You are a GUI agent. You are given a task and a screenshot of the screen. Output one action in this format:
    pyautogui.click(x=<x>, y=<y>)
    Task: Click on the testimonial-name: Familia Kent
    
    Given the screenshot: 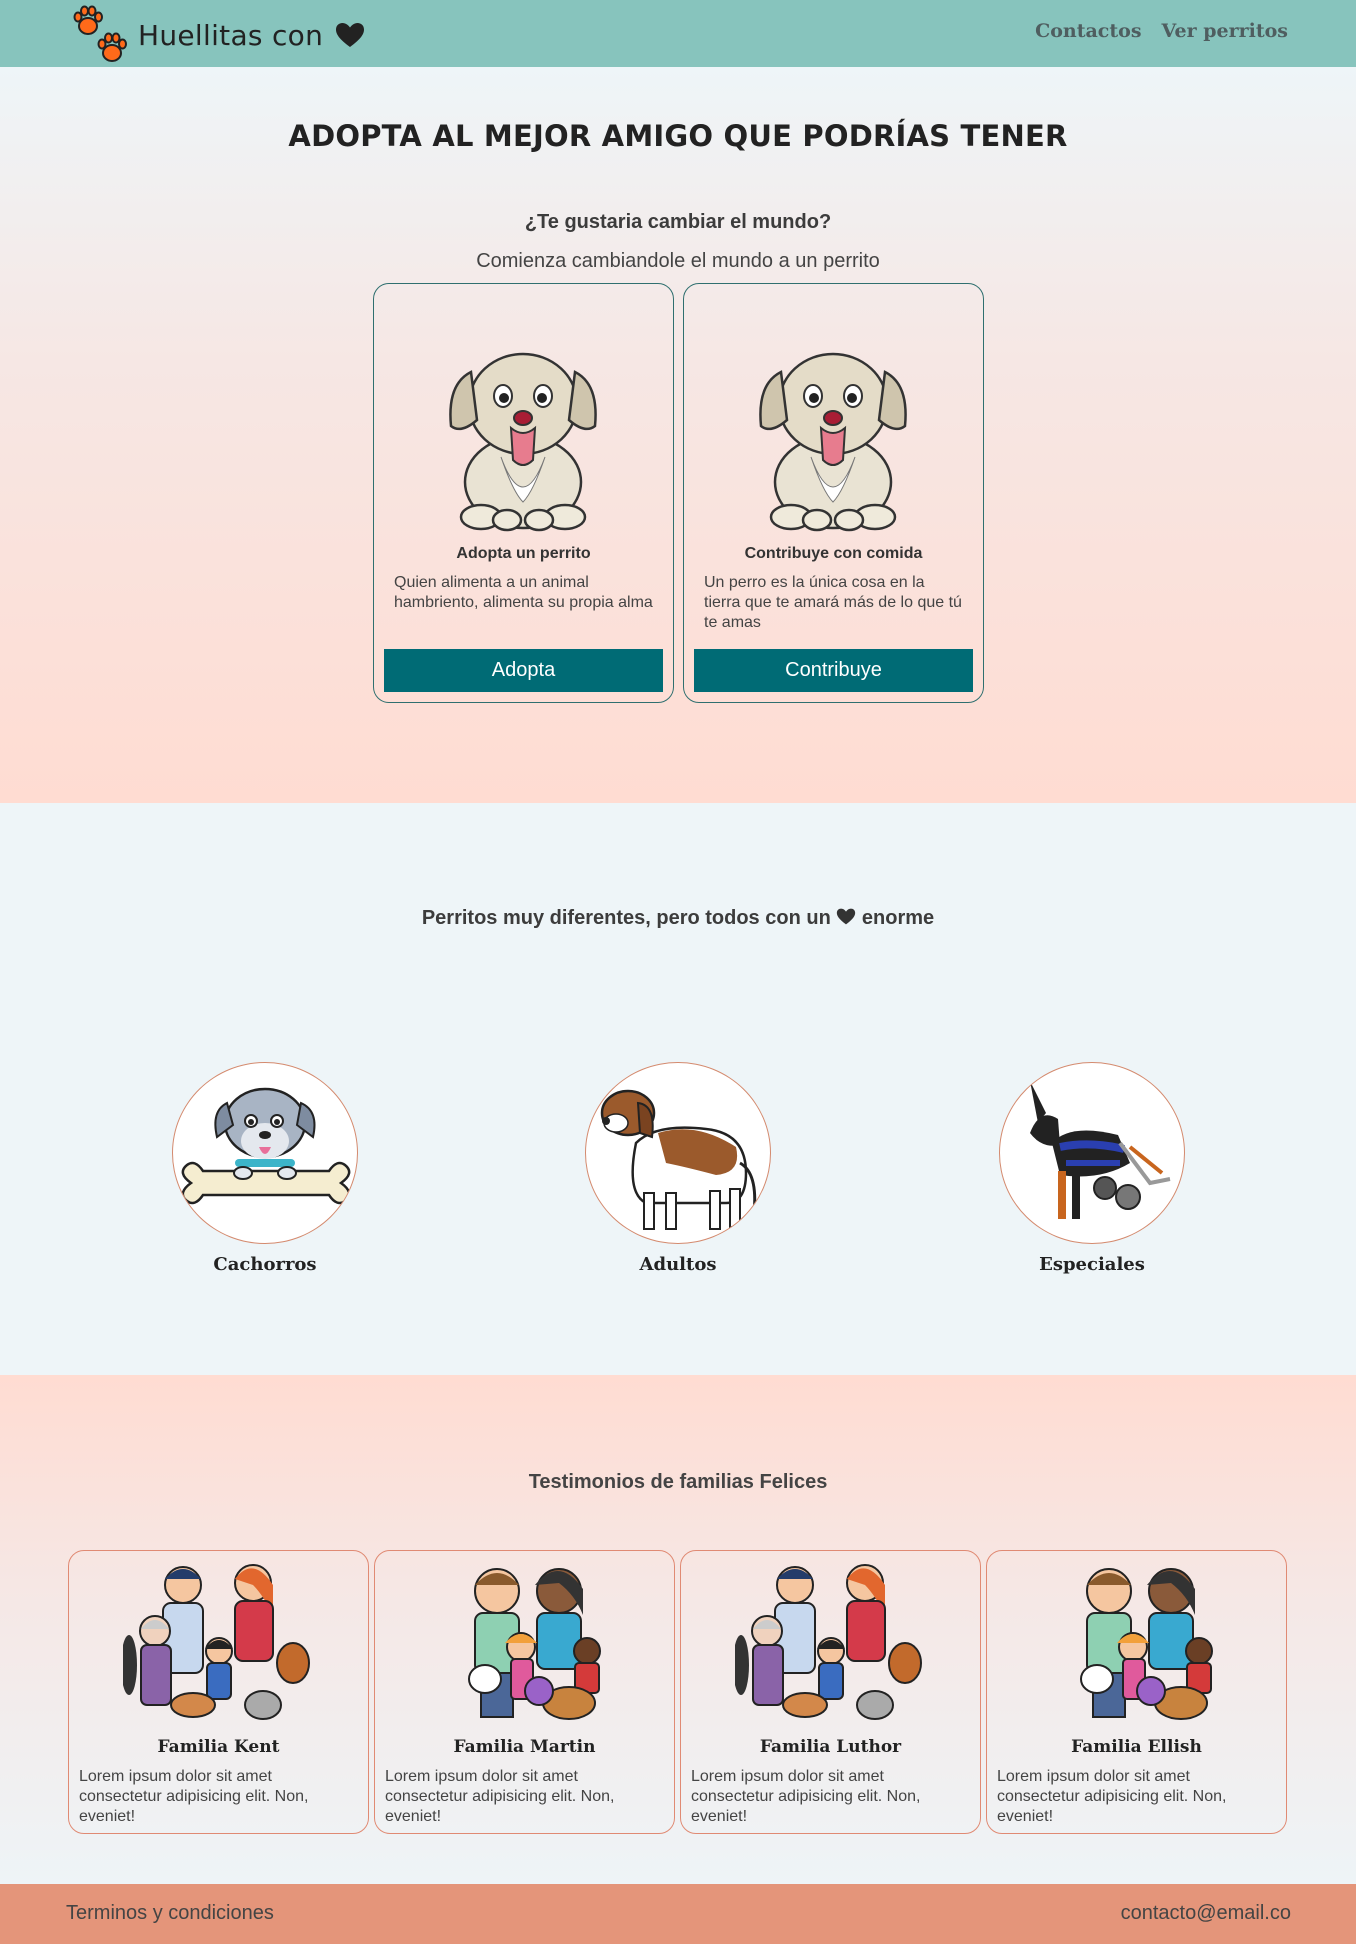 What is the action you would take?
    pyautogui.click(x=218, y=1747)
    